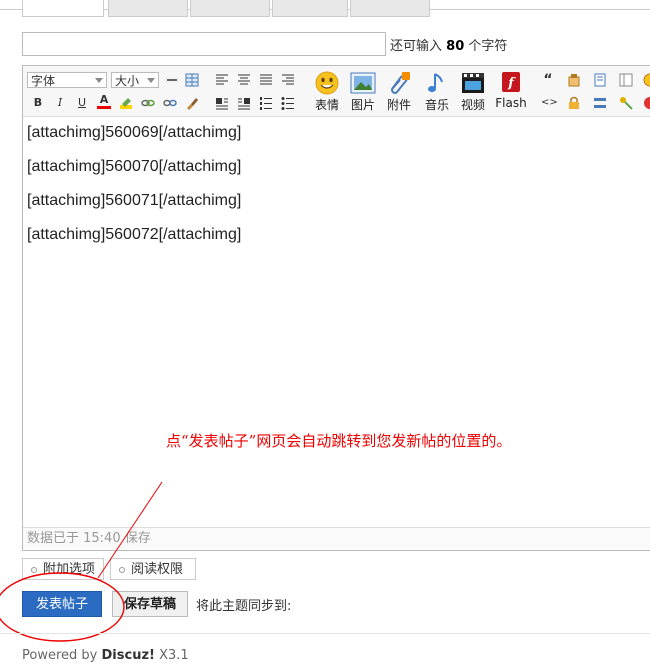 The width and height of the screenshot is (650, 669). Describe the element at coordinates (60, 655) in the screenshot. I see `powered-by-text: Powered by` at that location.